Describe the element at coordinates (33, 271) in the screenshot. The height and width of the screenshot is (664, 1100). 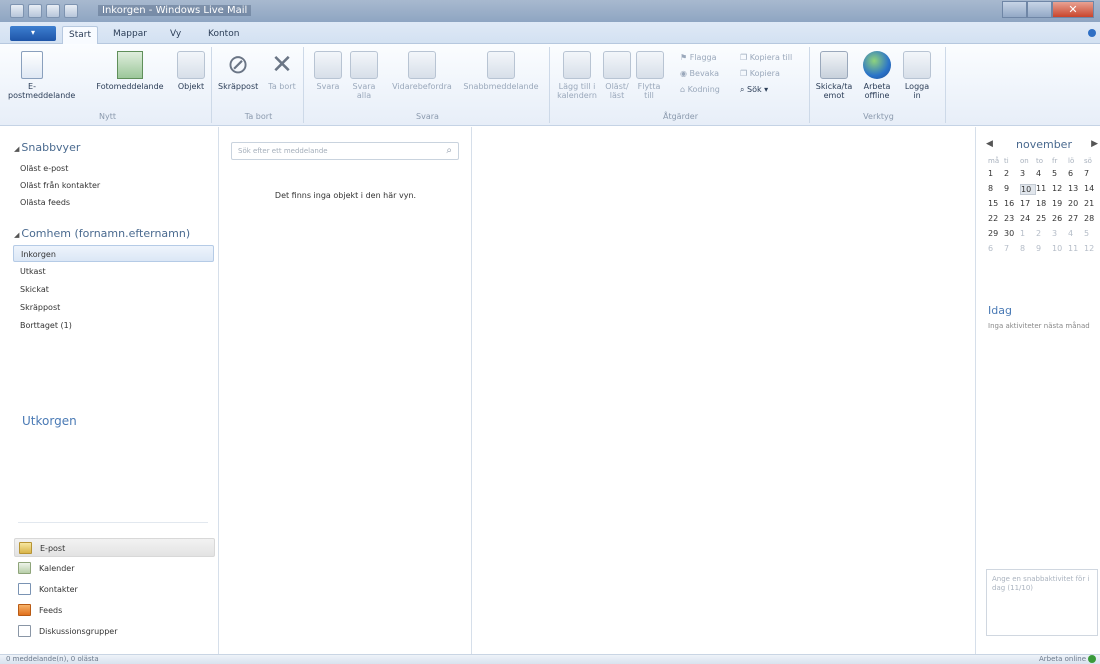
I see `folder-utkast: Utkast` at that location.